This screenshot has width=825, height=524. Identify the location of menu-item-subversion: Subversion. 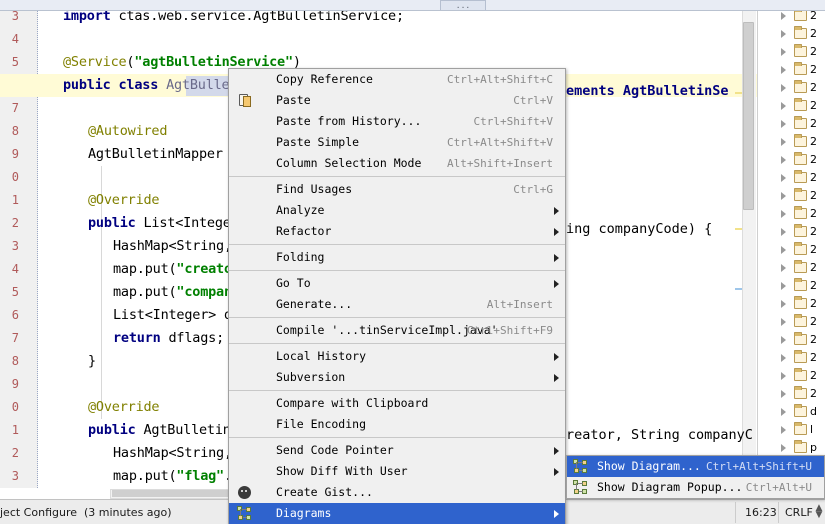
(397, 377).